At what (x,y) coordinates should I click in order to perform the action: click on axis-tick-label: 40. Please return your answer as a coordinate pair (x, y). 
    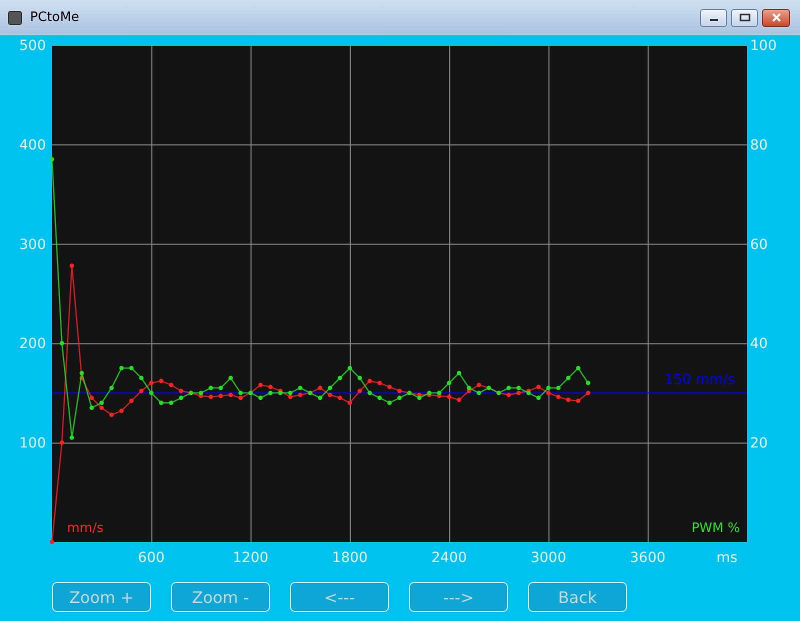
    Looking at the image, I should click on (759, 344).